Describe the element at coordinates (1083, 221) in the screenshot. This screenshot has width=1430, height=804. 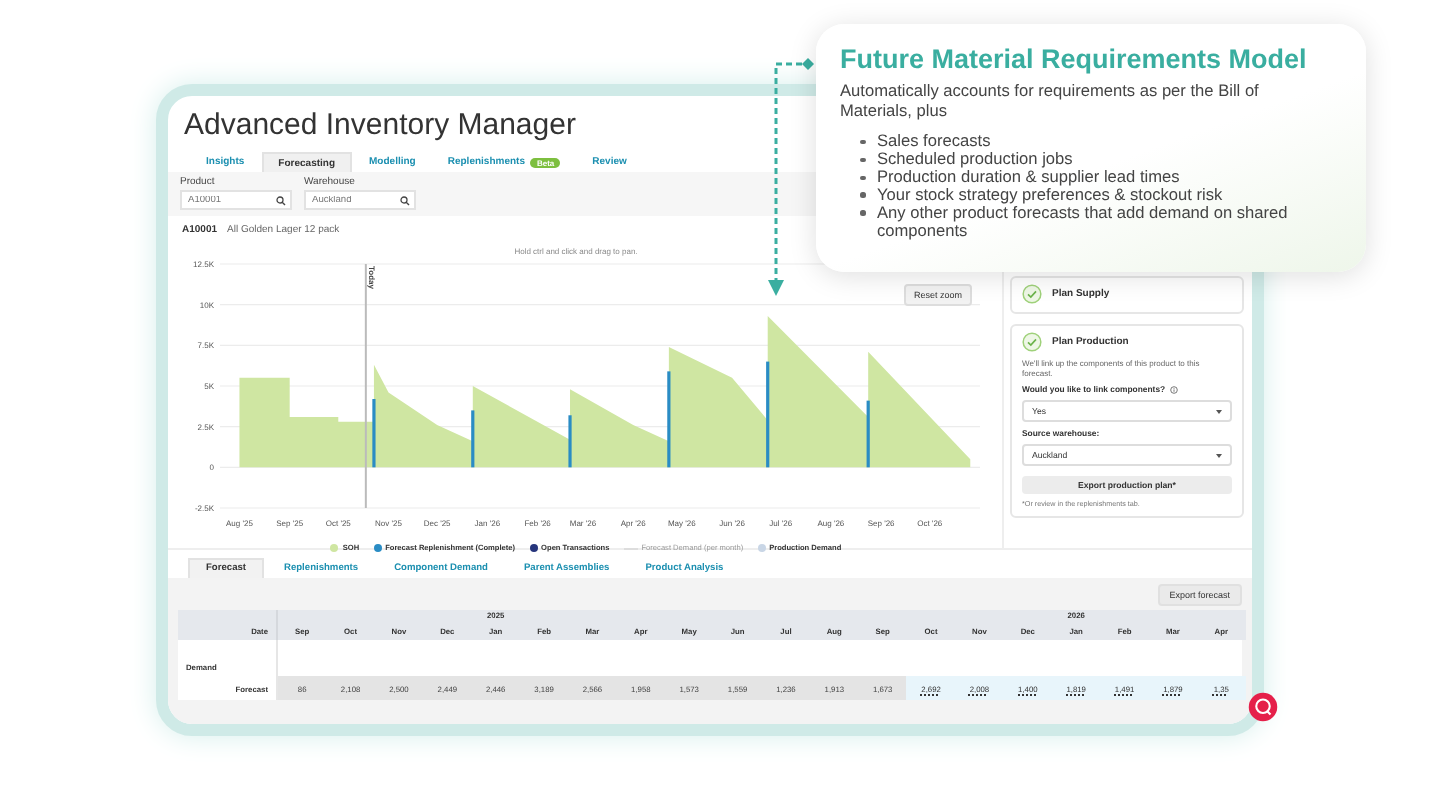
I see `list-item: Any other product forecasts that add demand on shared components` at that location.